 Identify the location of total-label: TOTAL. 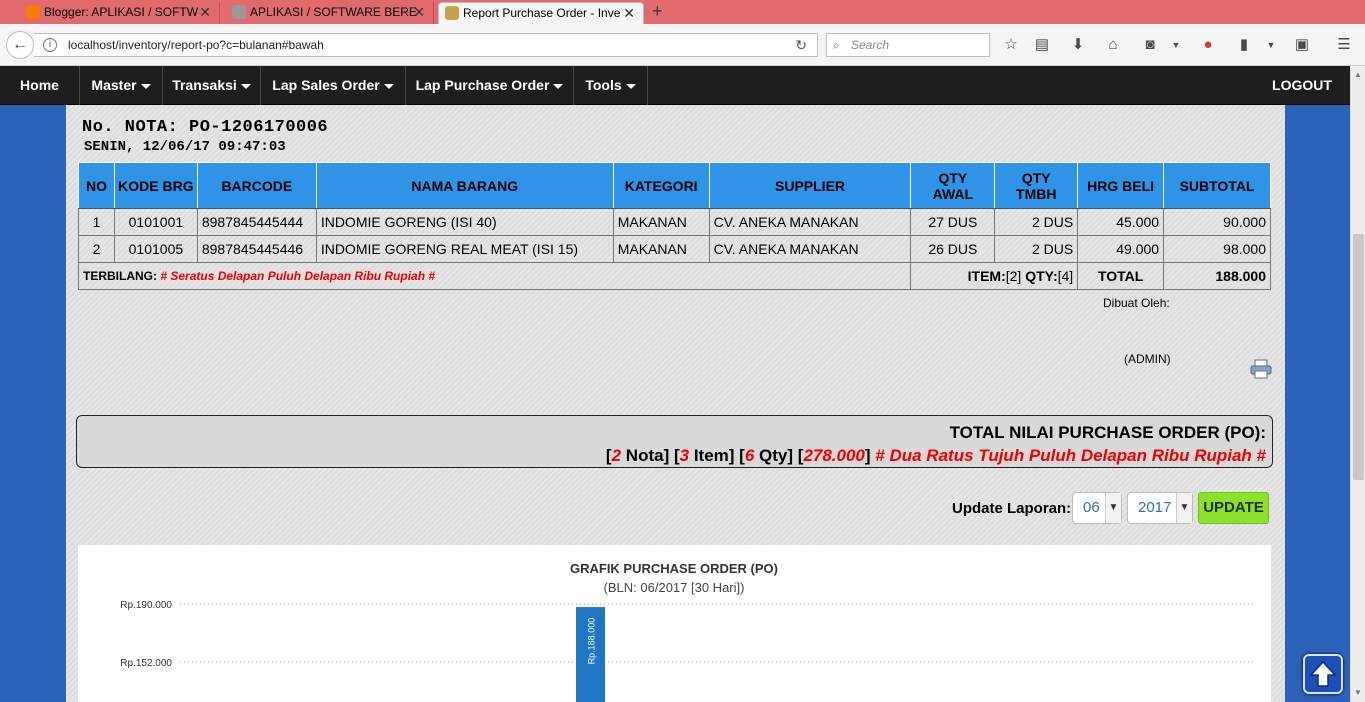
(1121, 276).